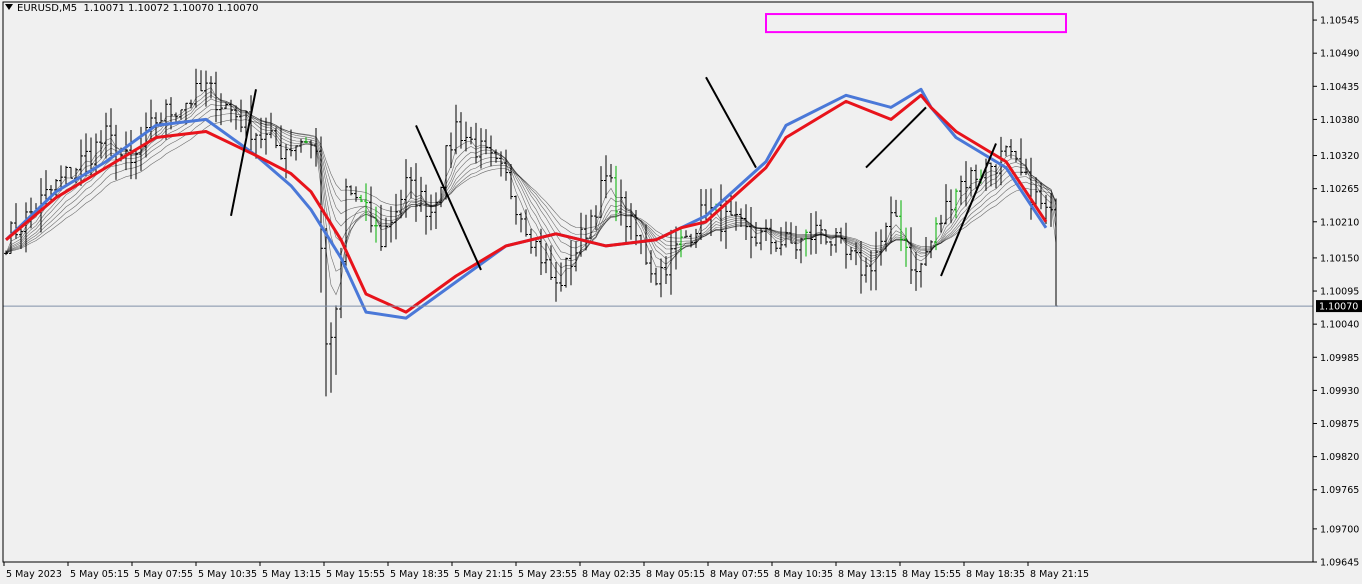  What do you see at coordinates (803, 574) in the screenshot?
I see `x-tick-label: 8 May 10:35` at bounding box center [803, 574].